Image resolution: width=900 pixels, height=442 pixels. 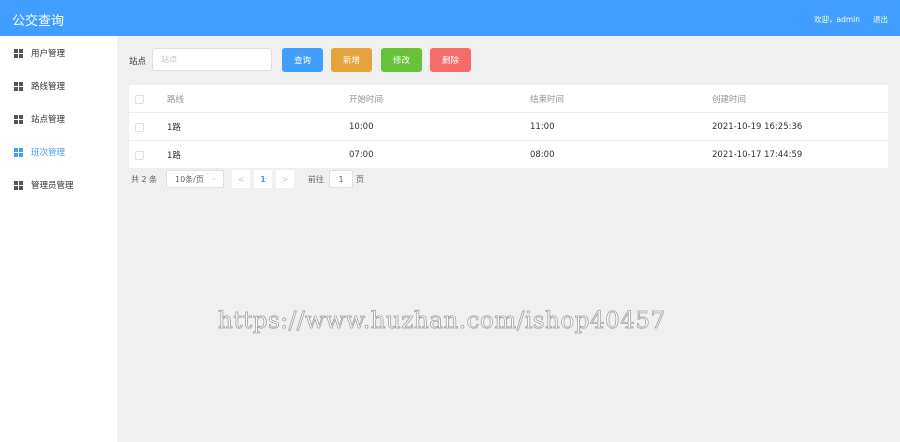 I want to click on page-size-value: 10条/页, so click(x=189, y=179).